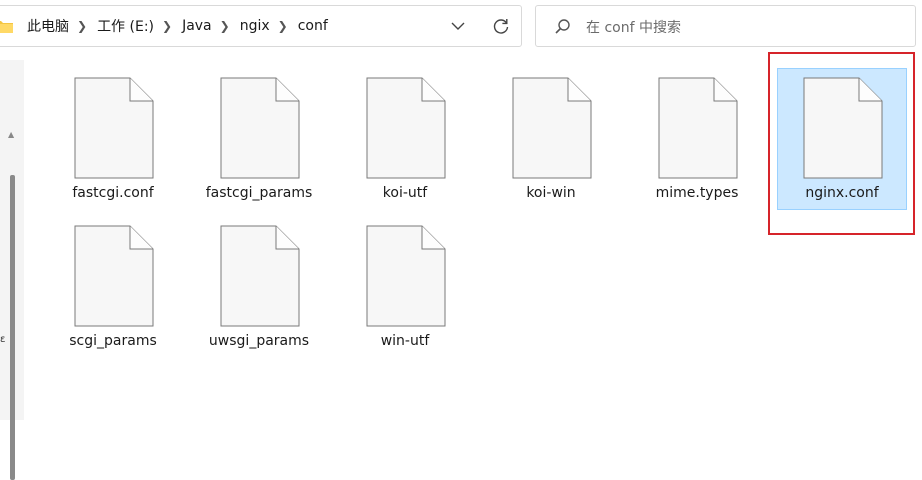  I want to click on breadcrumb-item-drive: 工作 (E:), so click(125, 26).